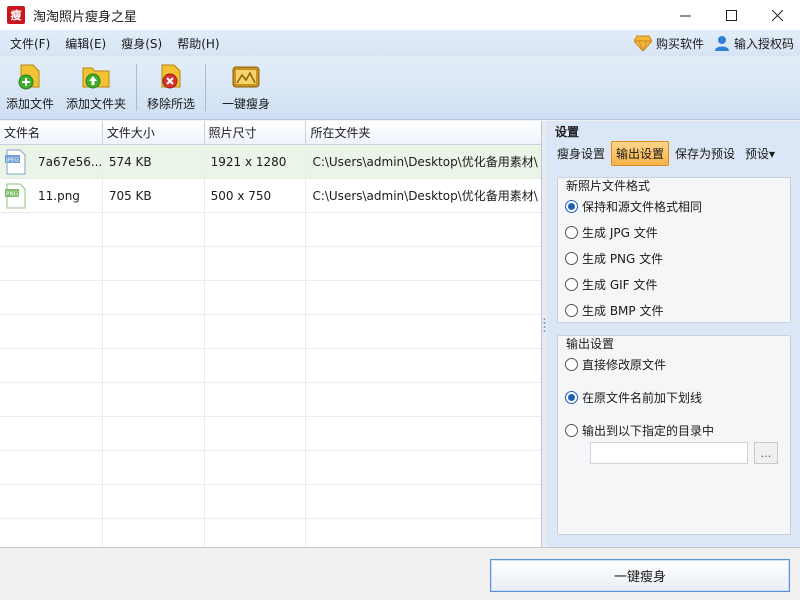  I want to click on buy-software-link: 购买软件, so click(668, 43).